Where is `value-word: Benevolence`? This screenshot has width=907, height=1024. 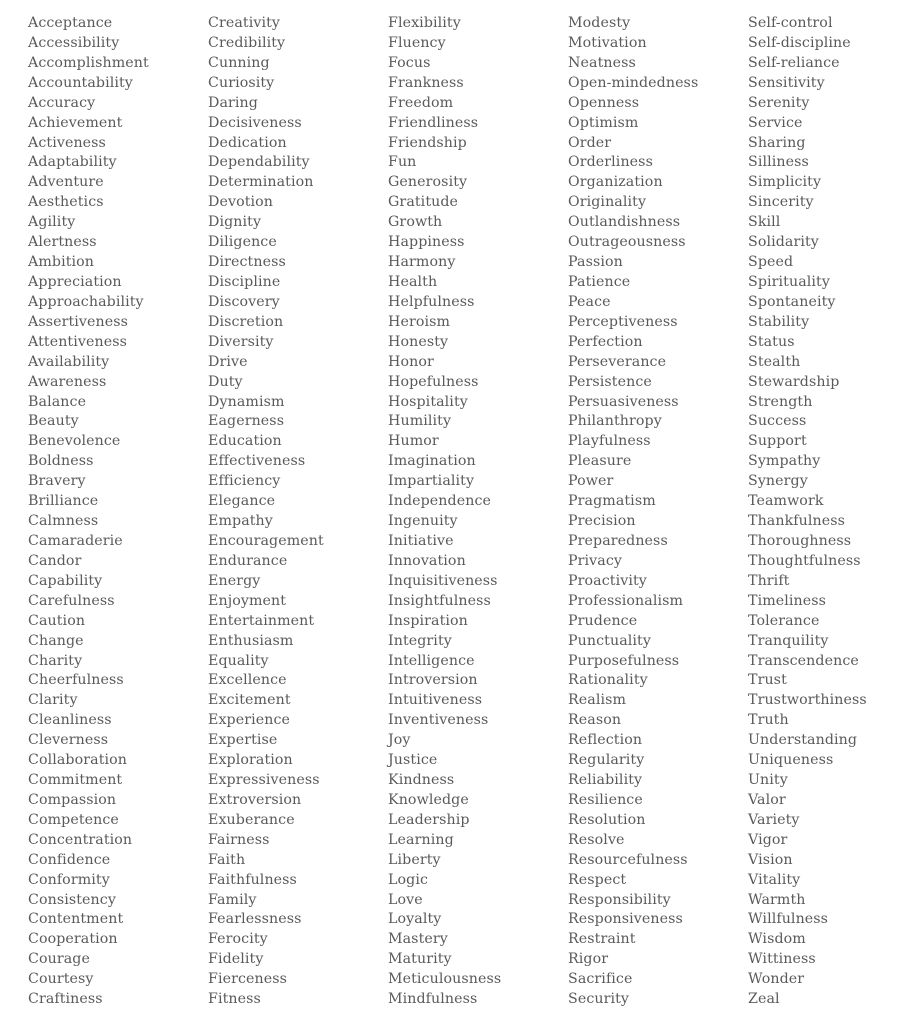
value-word: Benevolence is located at coordinates (74, 441).